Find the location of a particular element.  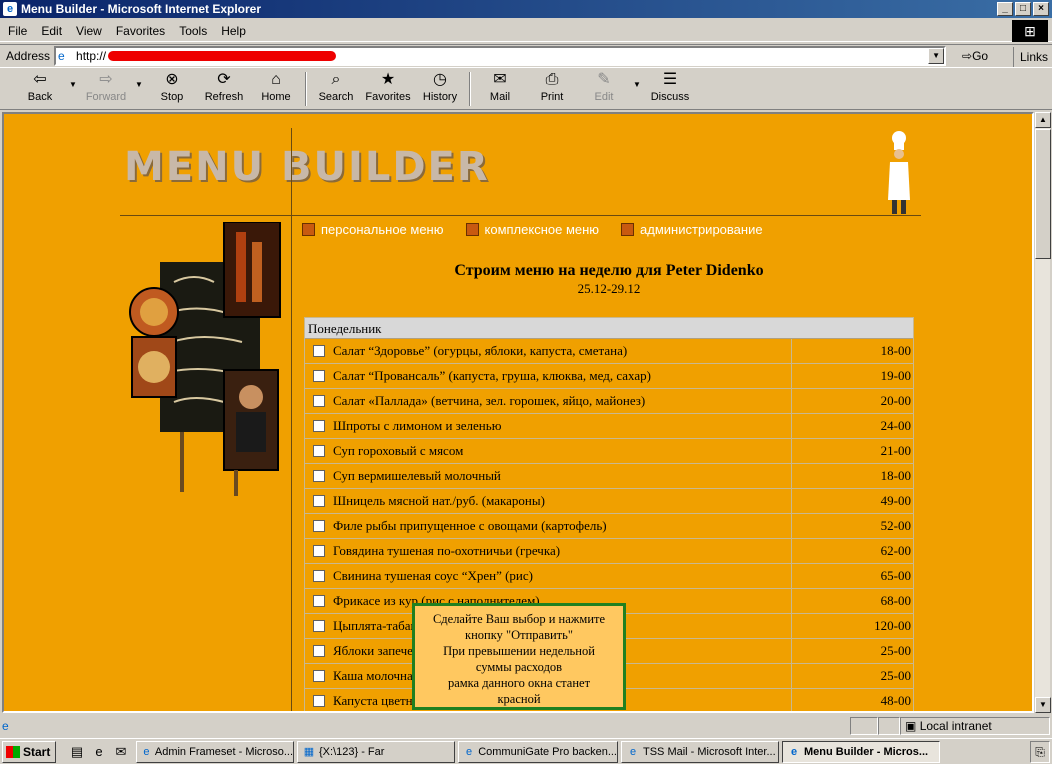

print-button: ⎙ Print is located at coordinates (552, 90).